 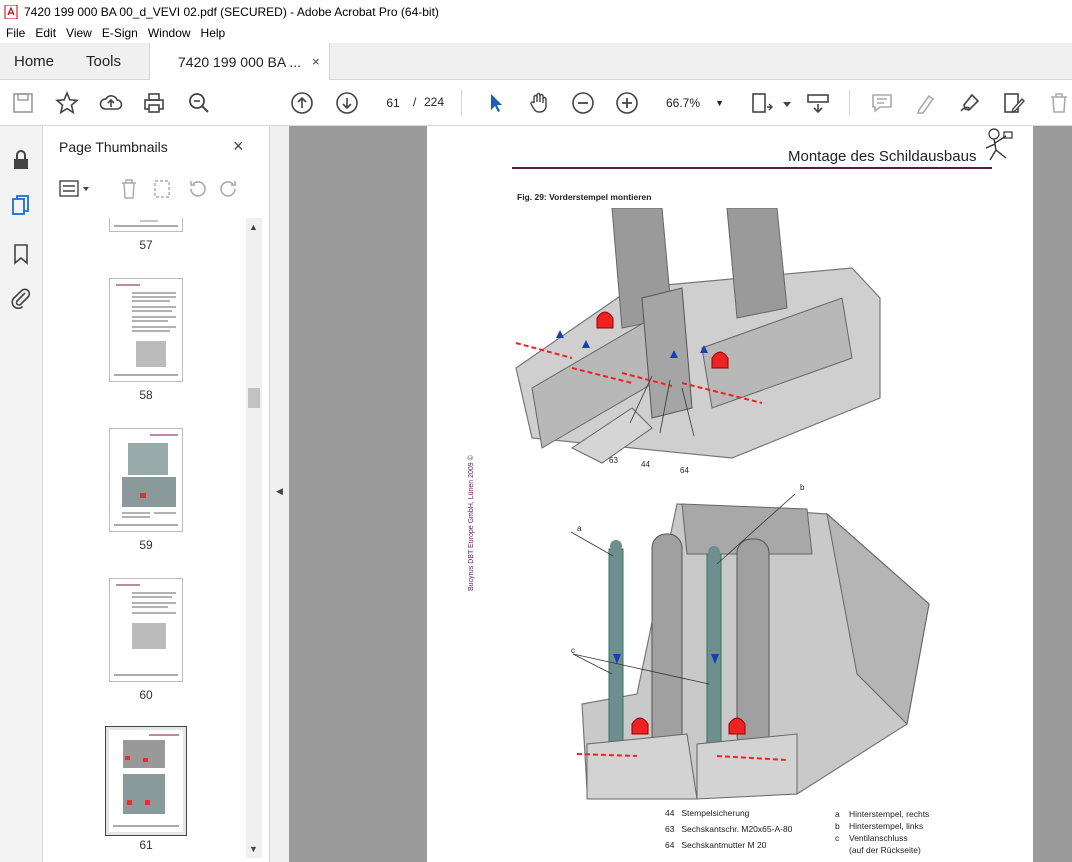 I want to click on callout-44: 44, so click(x=645, y=464).